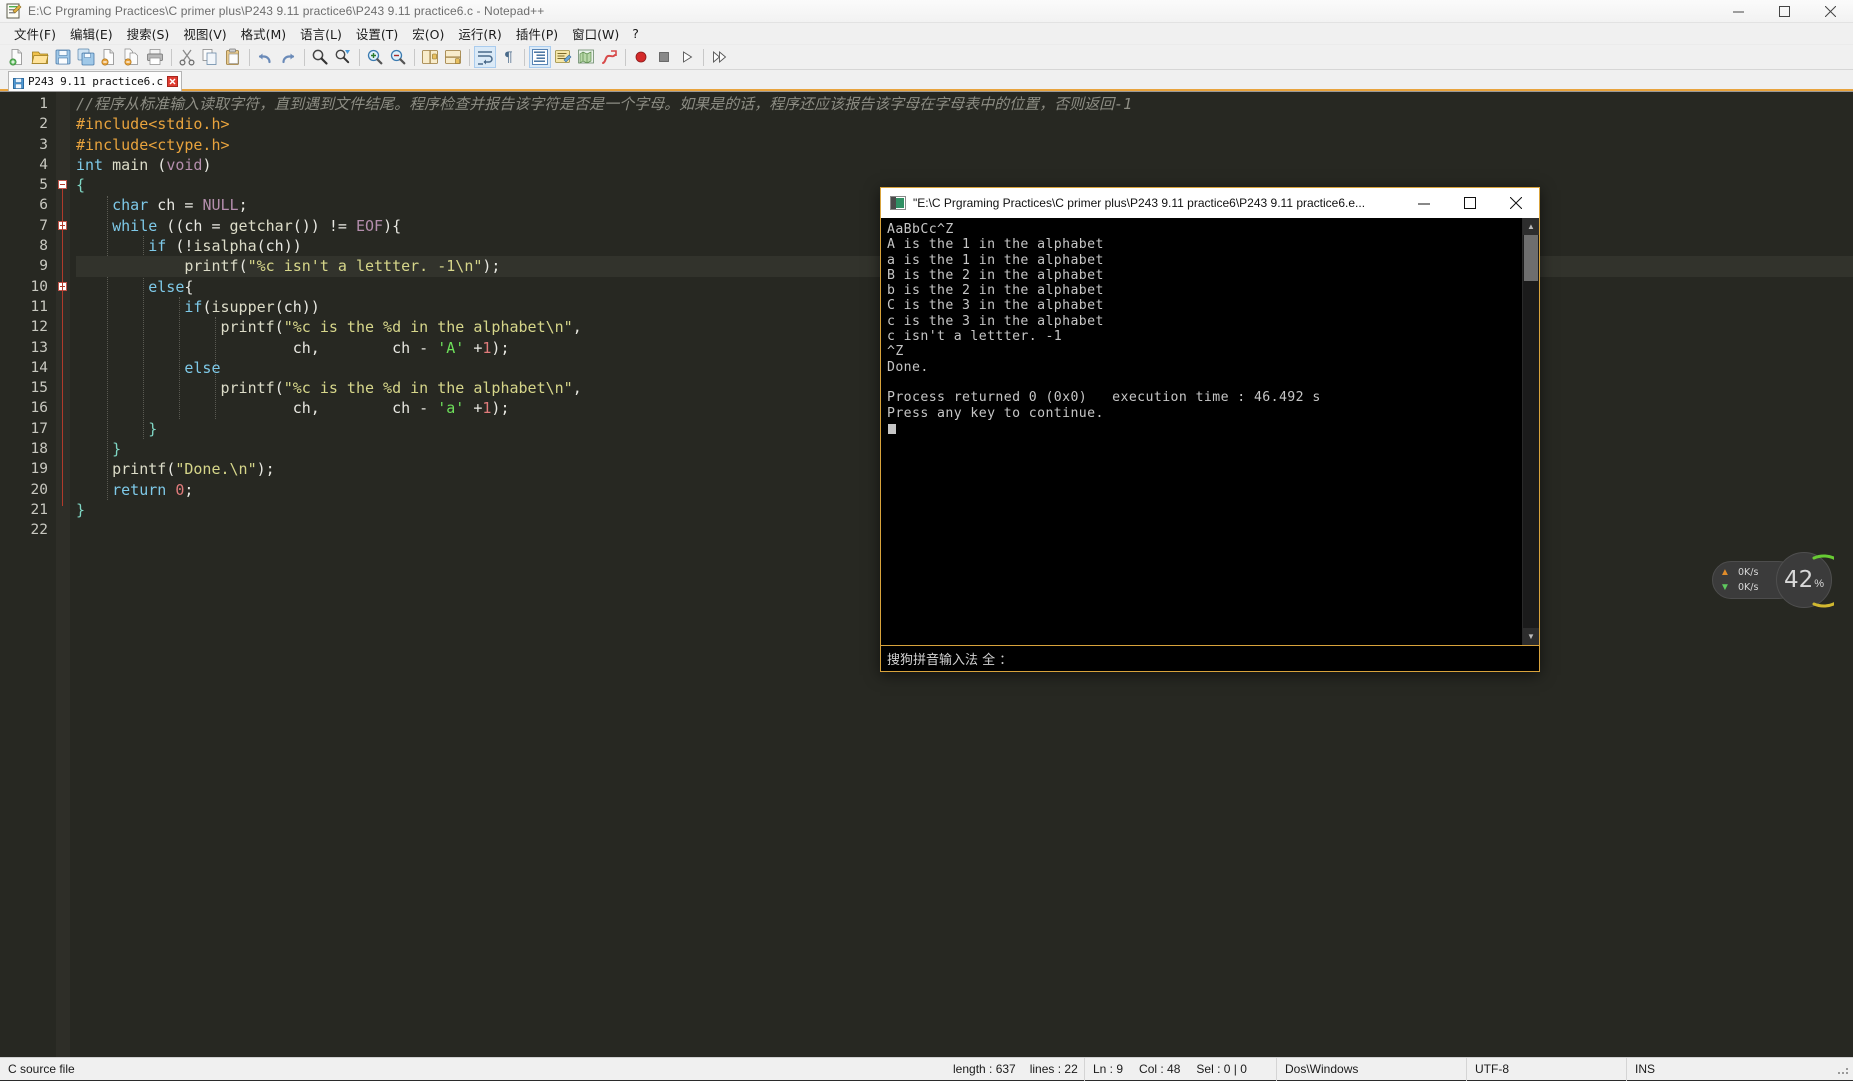  What do you see at coordinates (39, 286) in the screenshot?
I see `line-number: 10` at bounding box center [39, 286].